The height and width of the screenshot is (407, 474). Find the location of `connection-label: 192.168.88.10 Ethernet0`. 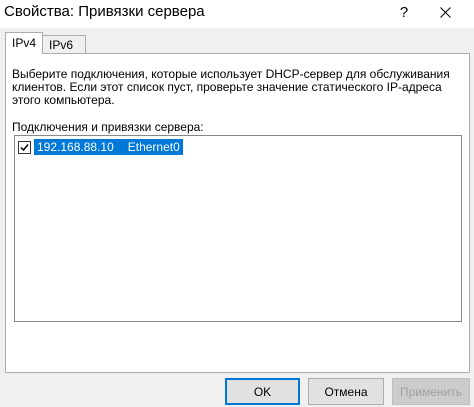

connection-label: 192.168.88.10 Ethernet0 is located at coordinates (108, 147).